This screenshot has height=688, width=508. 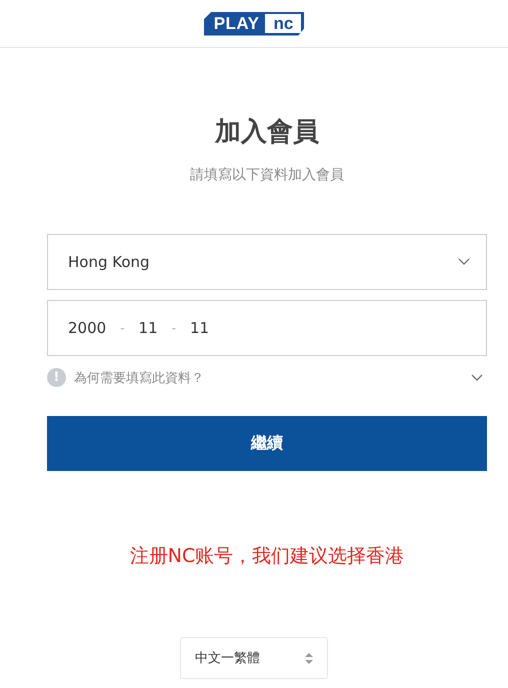 What do you see at coordinates (228, 658) in the screenshot?
I see `language-value: 中文一繁體` at bounding box center [228, 658].